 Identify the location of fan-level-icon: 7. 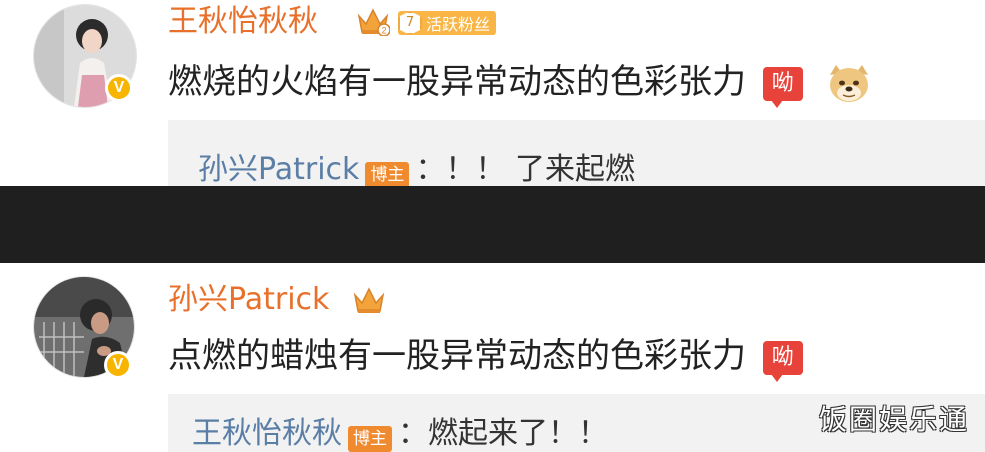
(410, 23).